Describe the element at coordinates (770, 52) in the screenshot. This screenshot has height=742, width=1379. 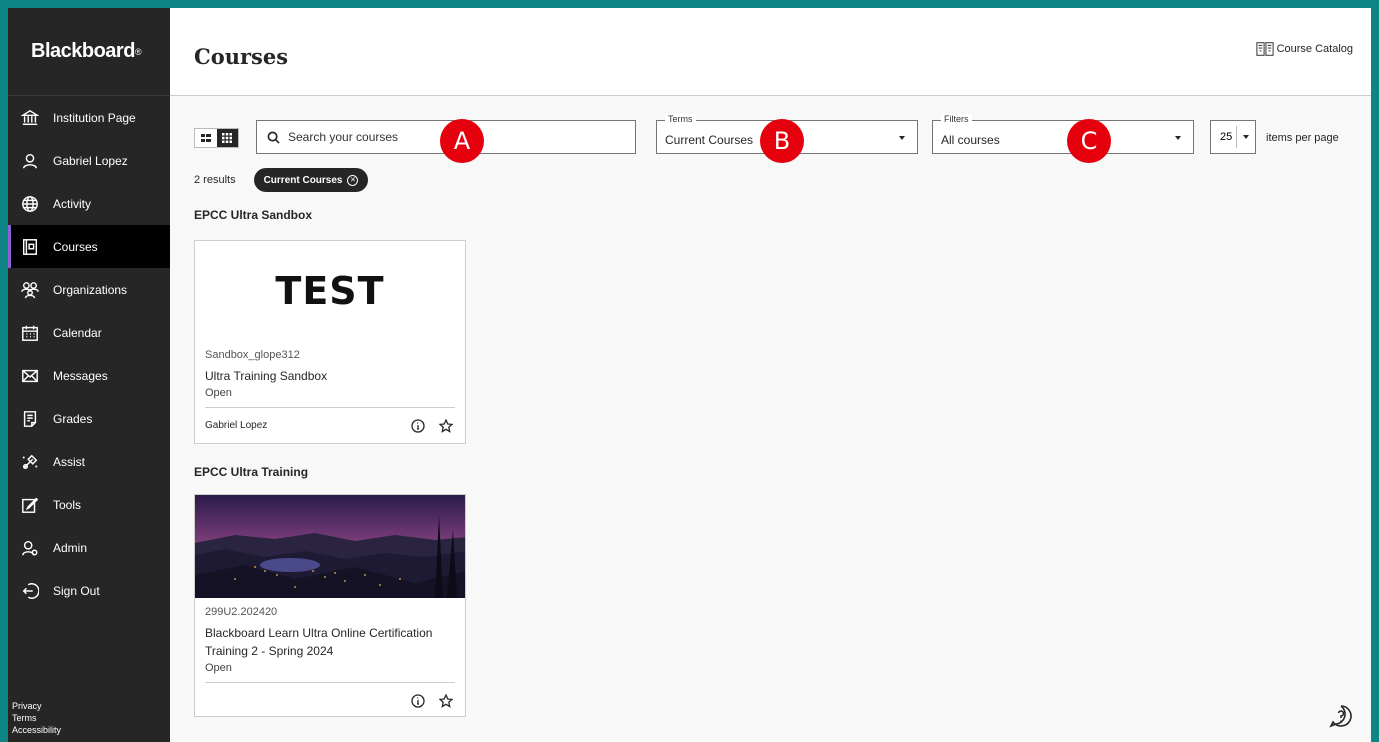
I see `page-header: Courses Course Catalog` at that location.